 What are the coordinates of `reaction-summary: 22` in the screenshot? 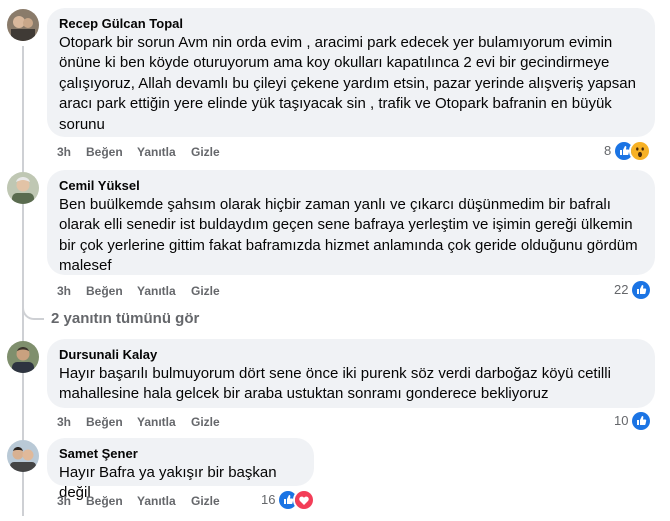 It's located at (633, 290).